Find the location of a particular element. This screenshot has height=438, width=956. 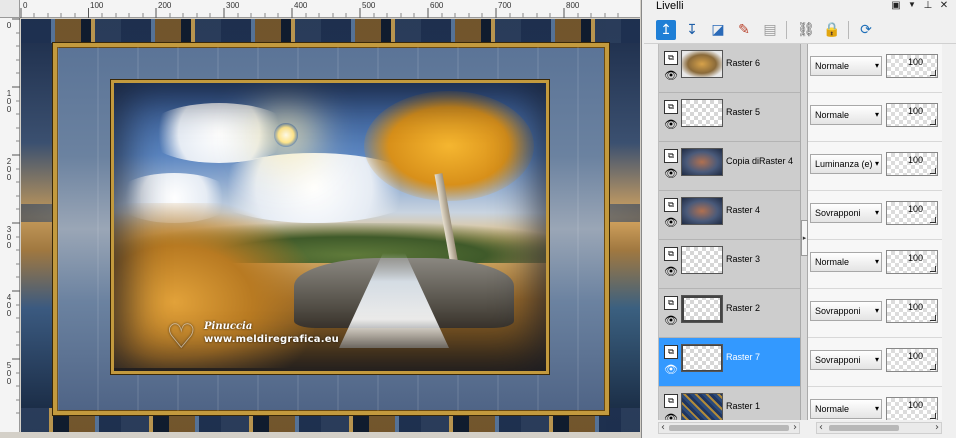

duplicate-layer-icon: ▤ is located at coordinates (770, 30).